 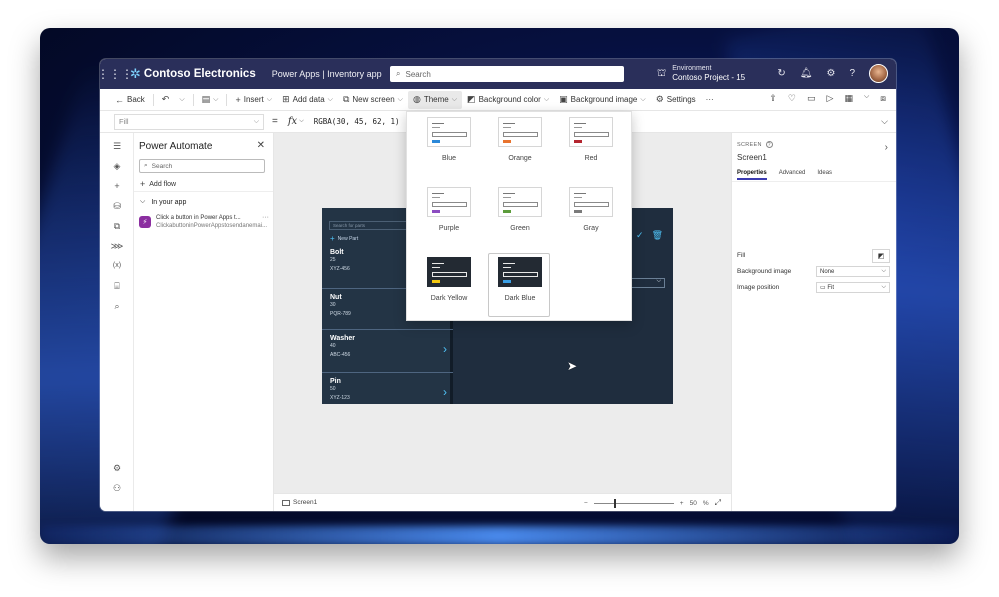 I want to click on theme-option-gray: Gray, so click(x=590, y=215).